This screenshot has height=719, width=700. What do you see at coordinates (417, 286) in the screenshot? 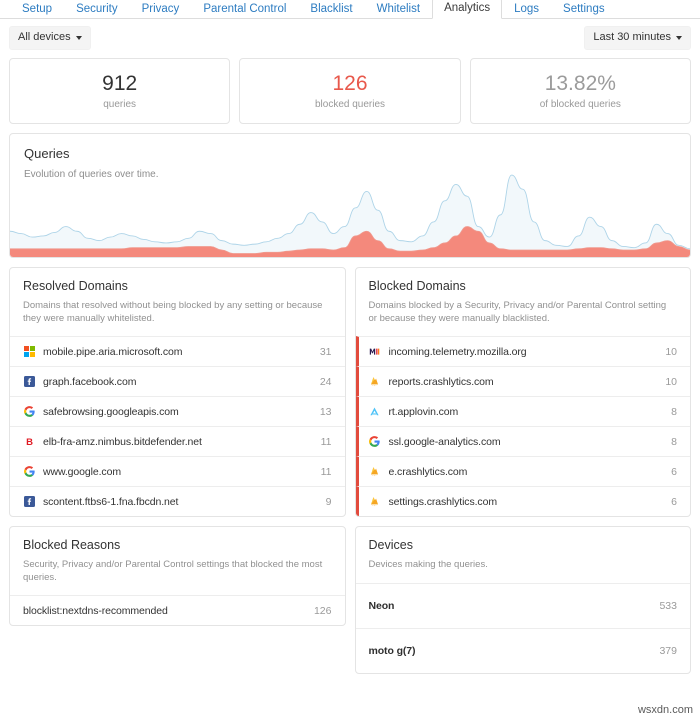
I see `blocked-domains-title: Blocked Domains` at bounding box center [417, 286].